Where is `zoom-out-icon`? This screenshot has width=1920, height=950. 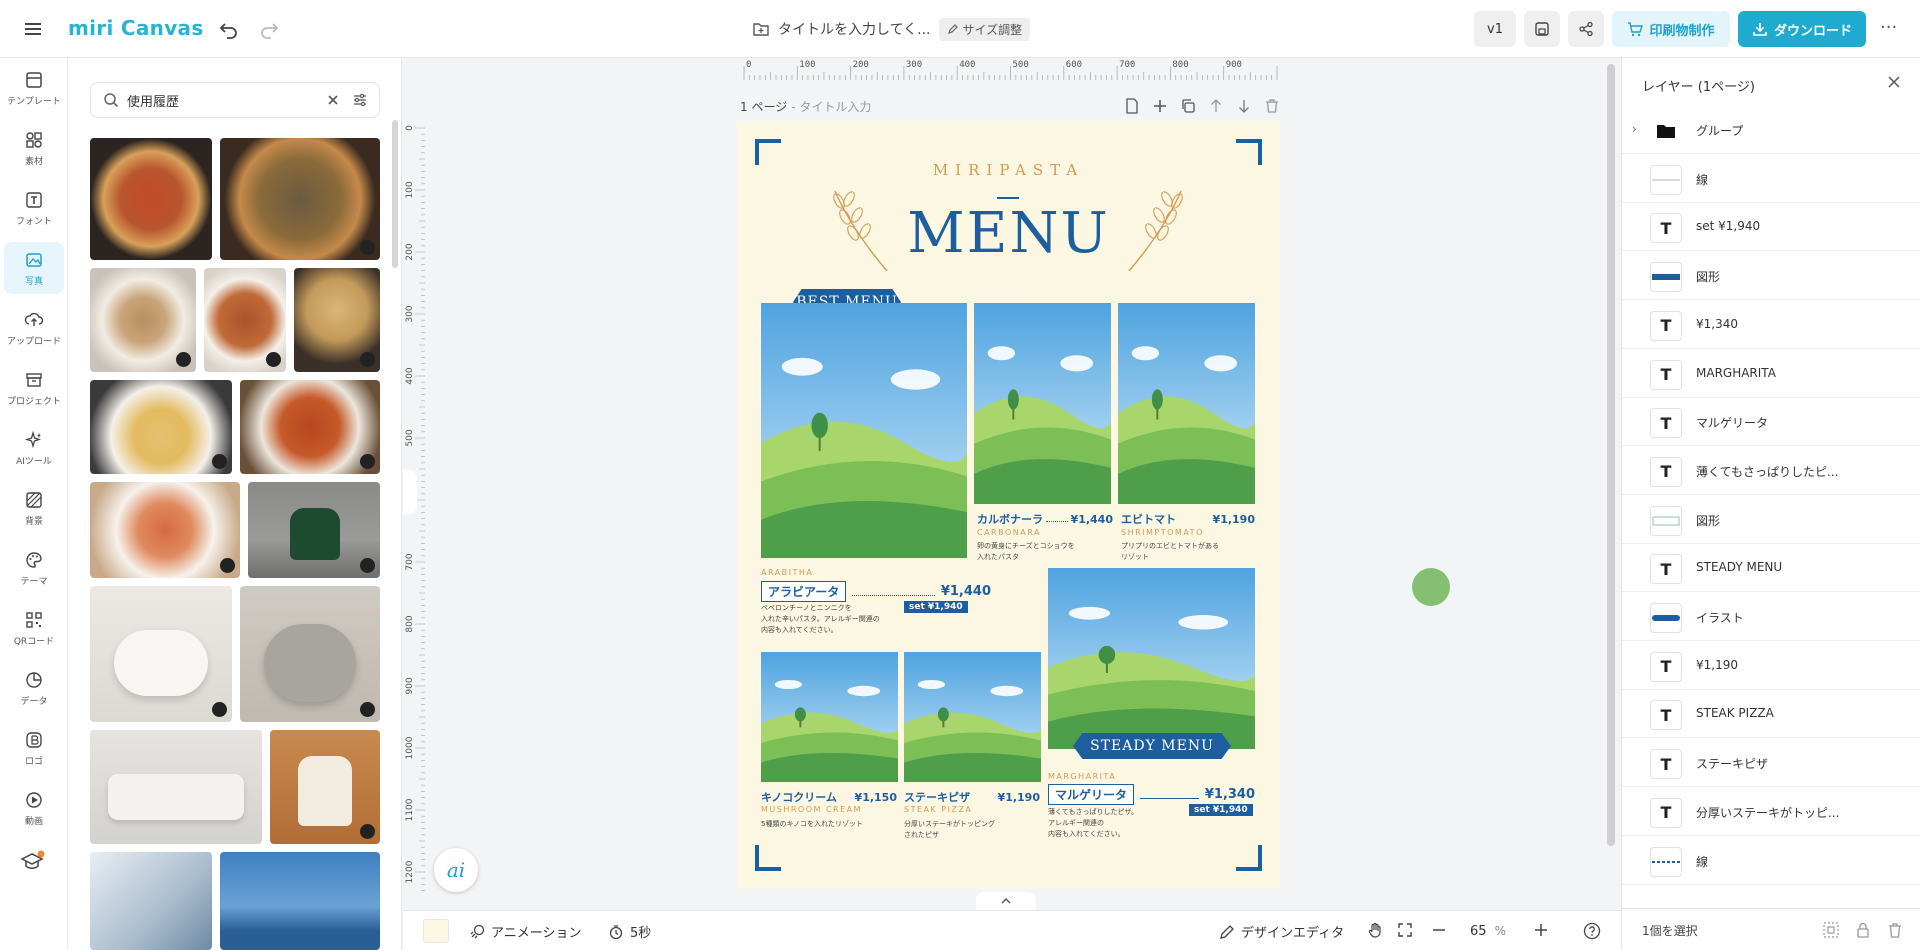 zoom-out-icon is located at coordinates (1439, 930).